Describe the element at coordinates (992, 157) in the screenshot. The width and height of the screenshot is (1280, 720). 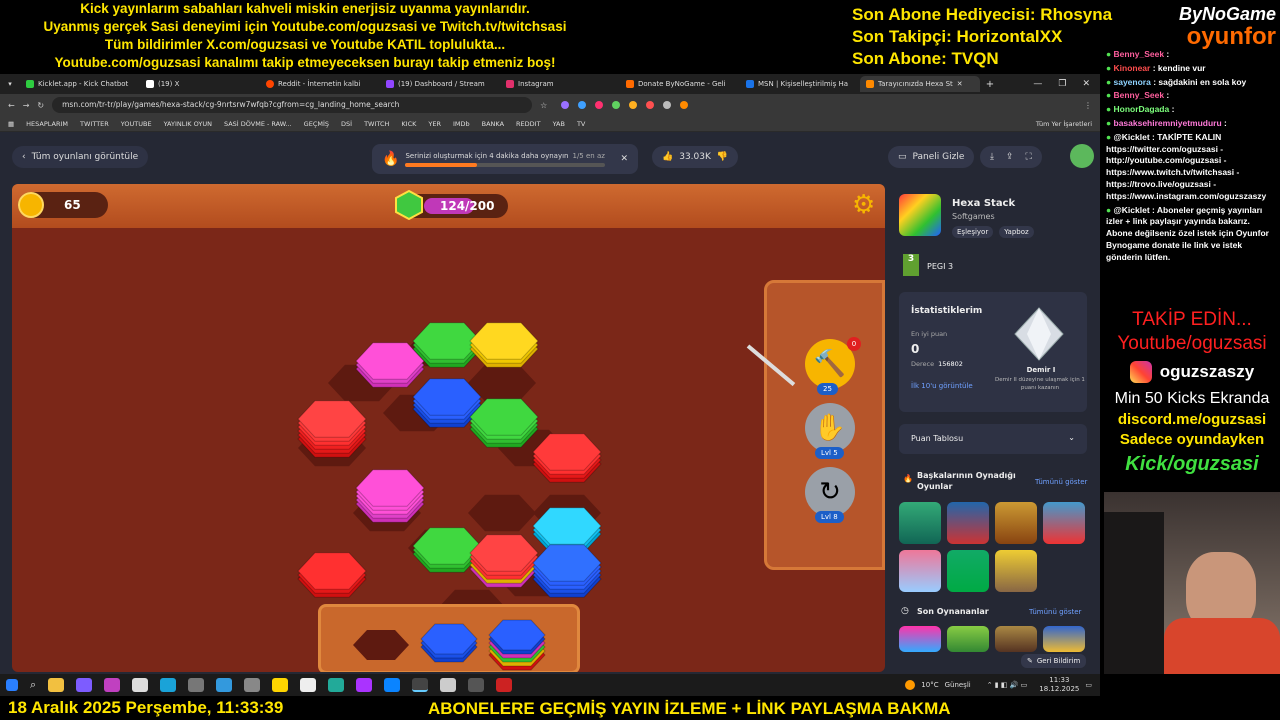
I see `download-icon: ⤓` at that location.